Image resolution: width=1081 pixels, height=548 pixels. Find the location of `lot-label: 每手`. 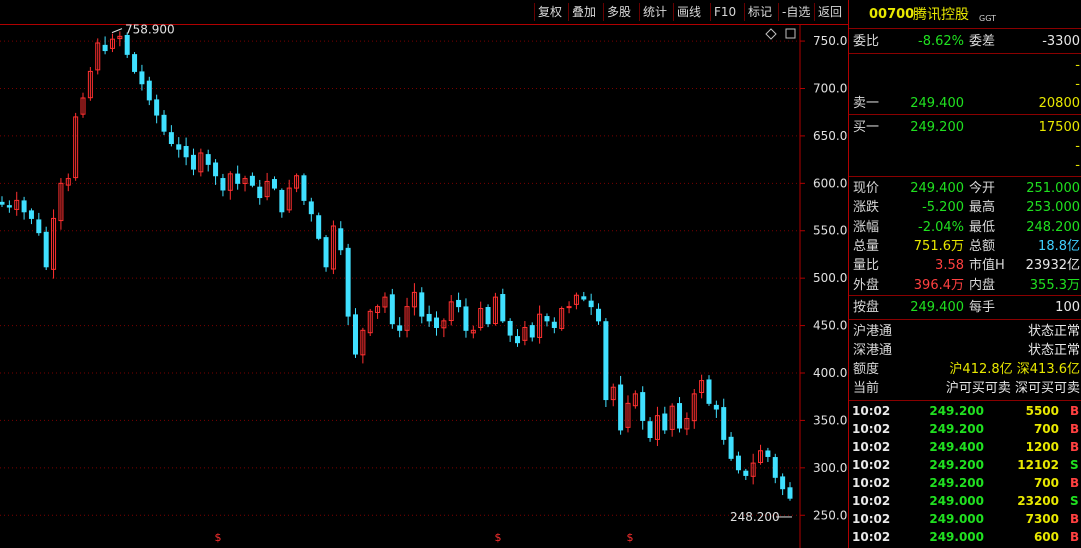

lot-label: 每手 is located at coordinates (982, 307).